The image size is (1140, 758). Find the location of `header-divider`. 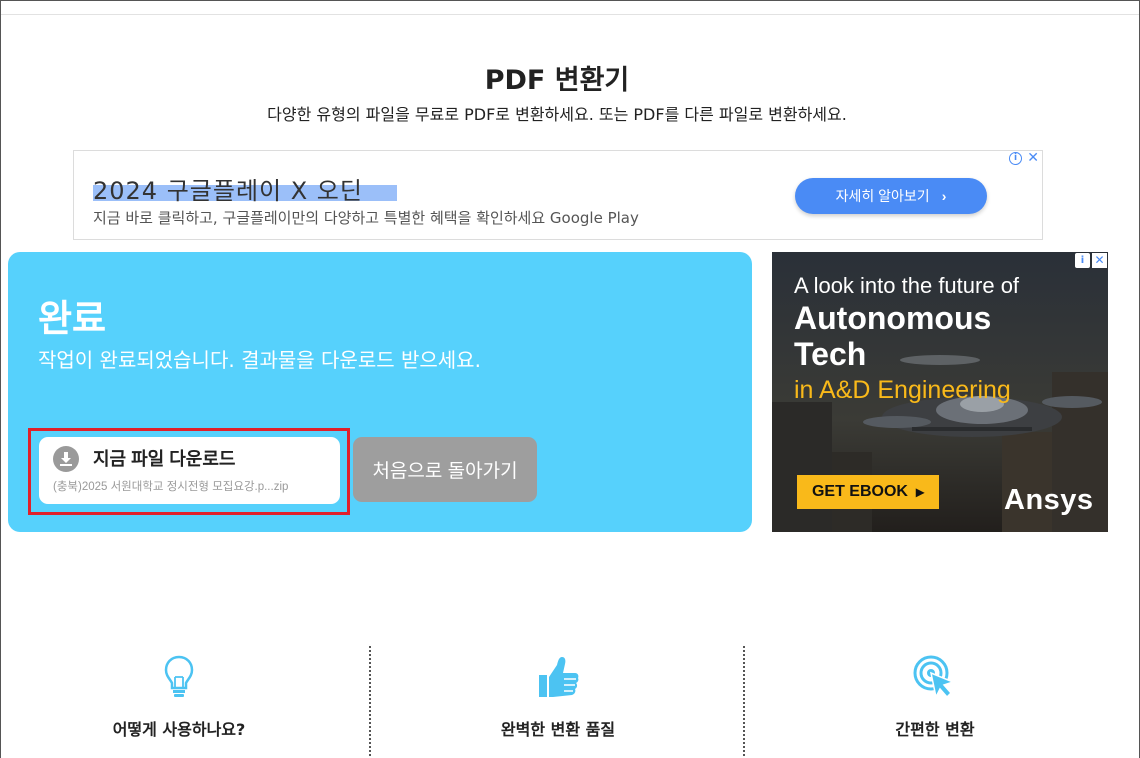

header-divider is located at coordinates (570, 14).